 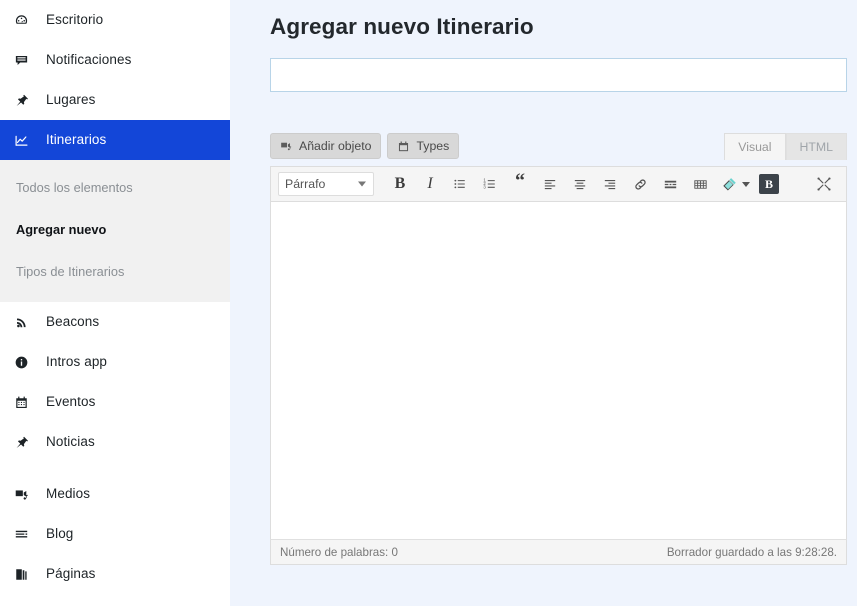 I want to click on sidebar-menu-core: Medios Blog Páginas, so click(x=115, y=534).